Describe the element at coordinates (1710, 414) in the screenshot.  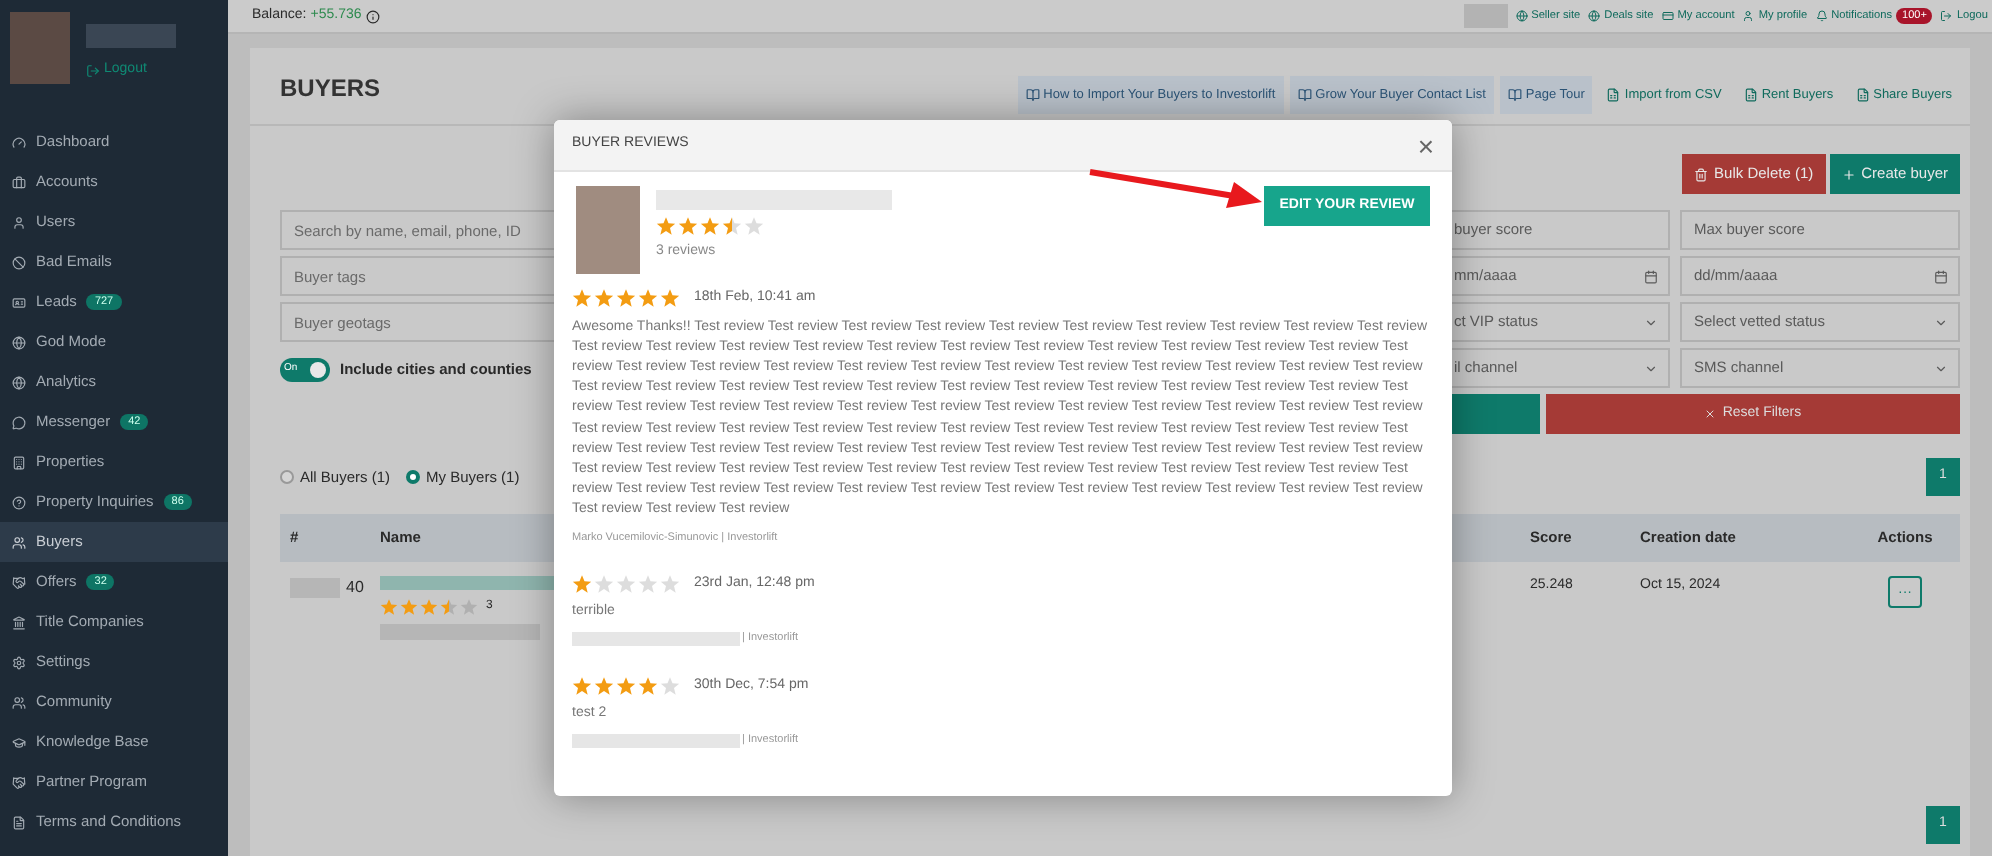
I see `close-icon` at that location.